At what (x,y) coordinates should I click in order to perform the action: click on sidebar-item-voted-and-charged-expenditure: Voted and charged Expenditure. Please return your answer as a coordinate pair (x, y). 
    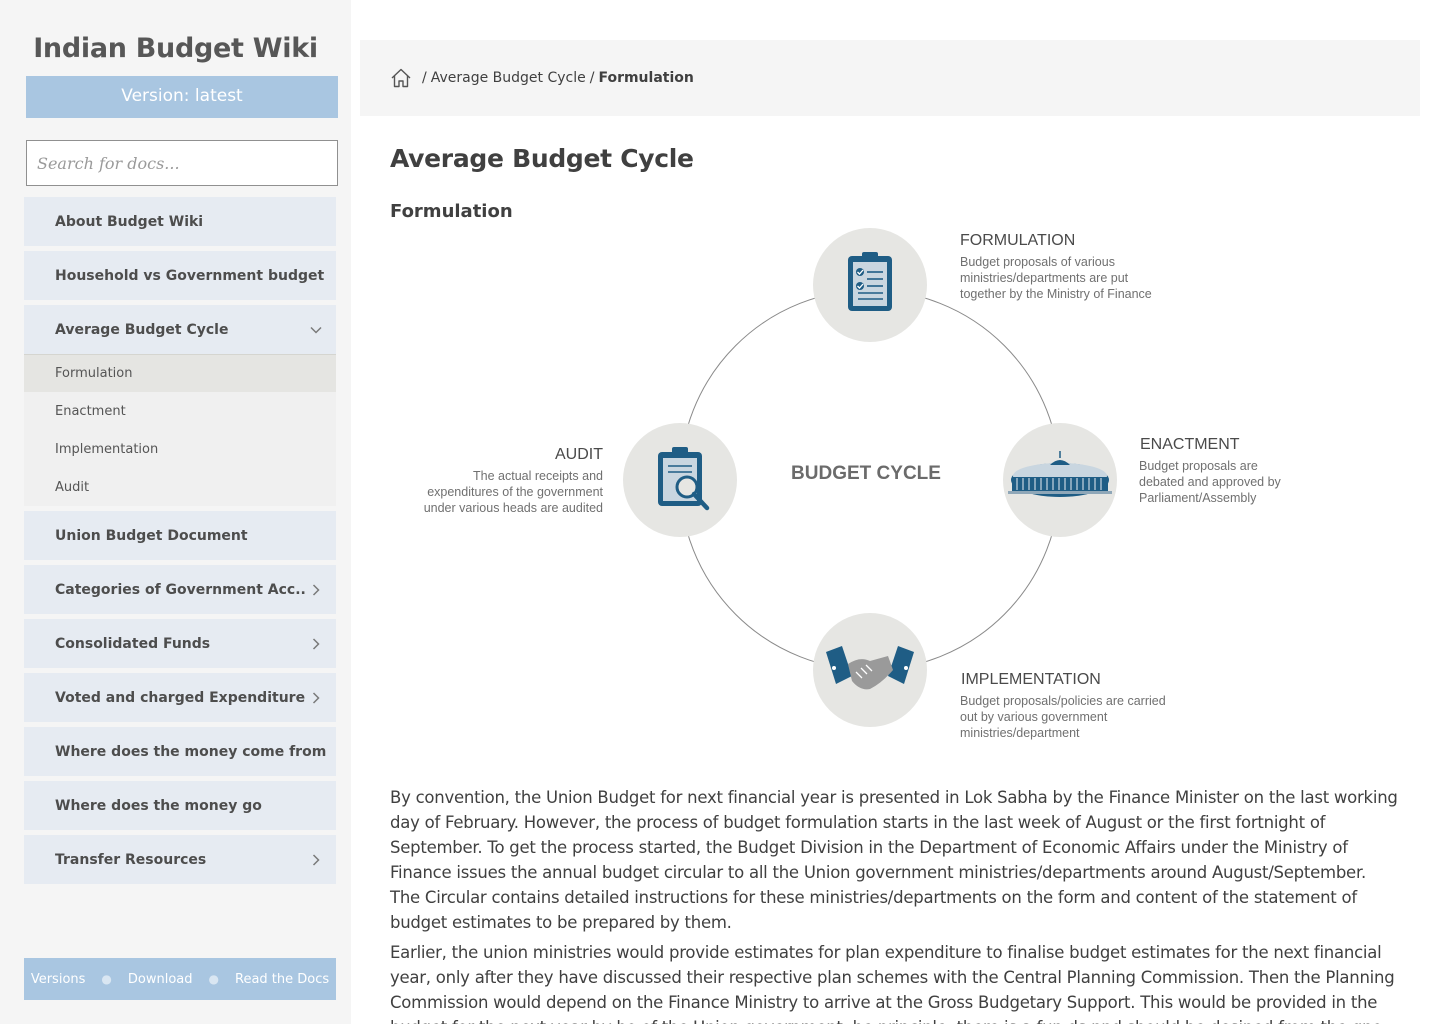
    Looking at the image, I should click on (180, 697).